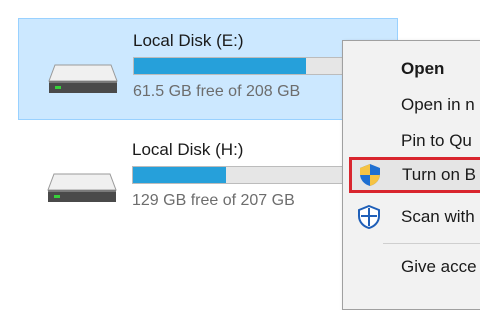  I want to click on drive-name: Local Disk (E:), so click(188, 40).